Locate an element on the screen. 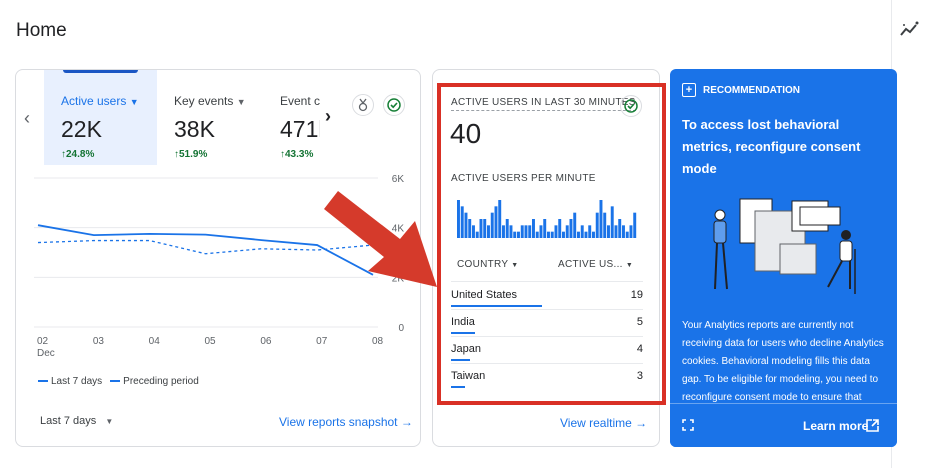 Image resolution: width=936 pixels, height=468 pixels. metric-label: Event c is located at coordinates (300, 101).